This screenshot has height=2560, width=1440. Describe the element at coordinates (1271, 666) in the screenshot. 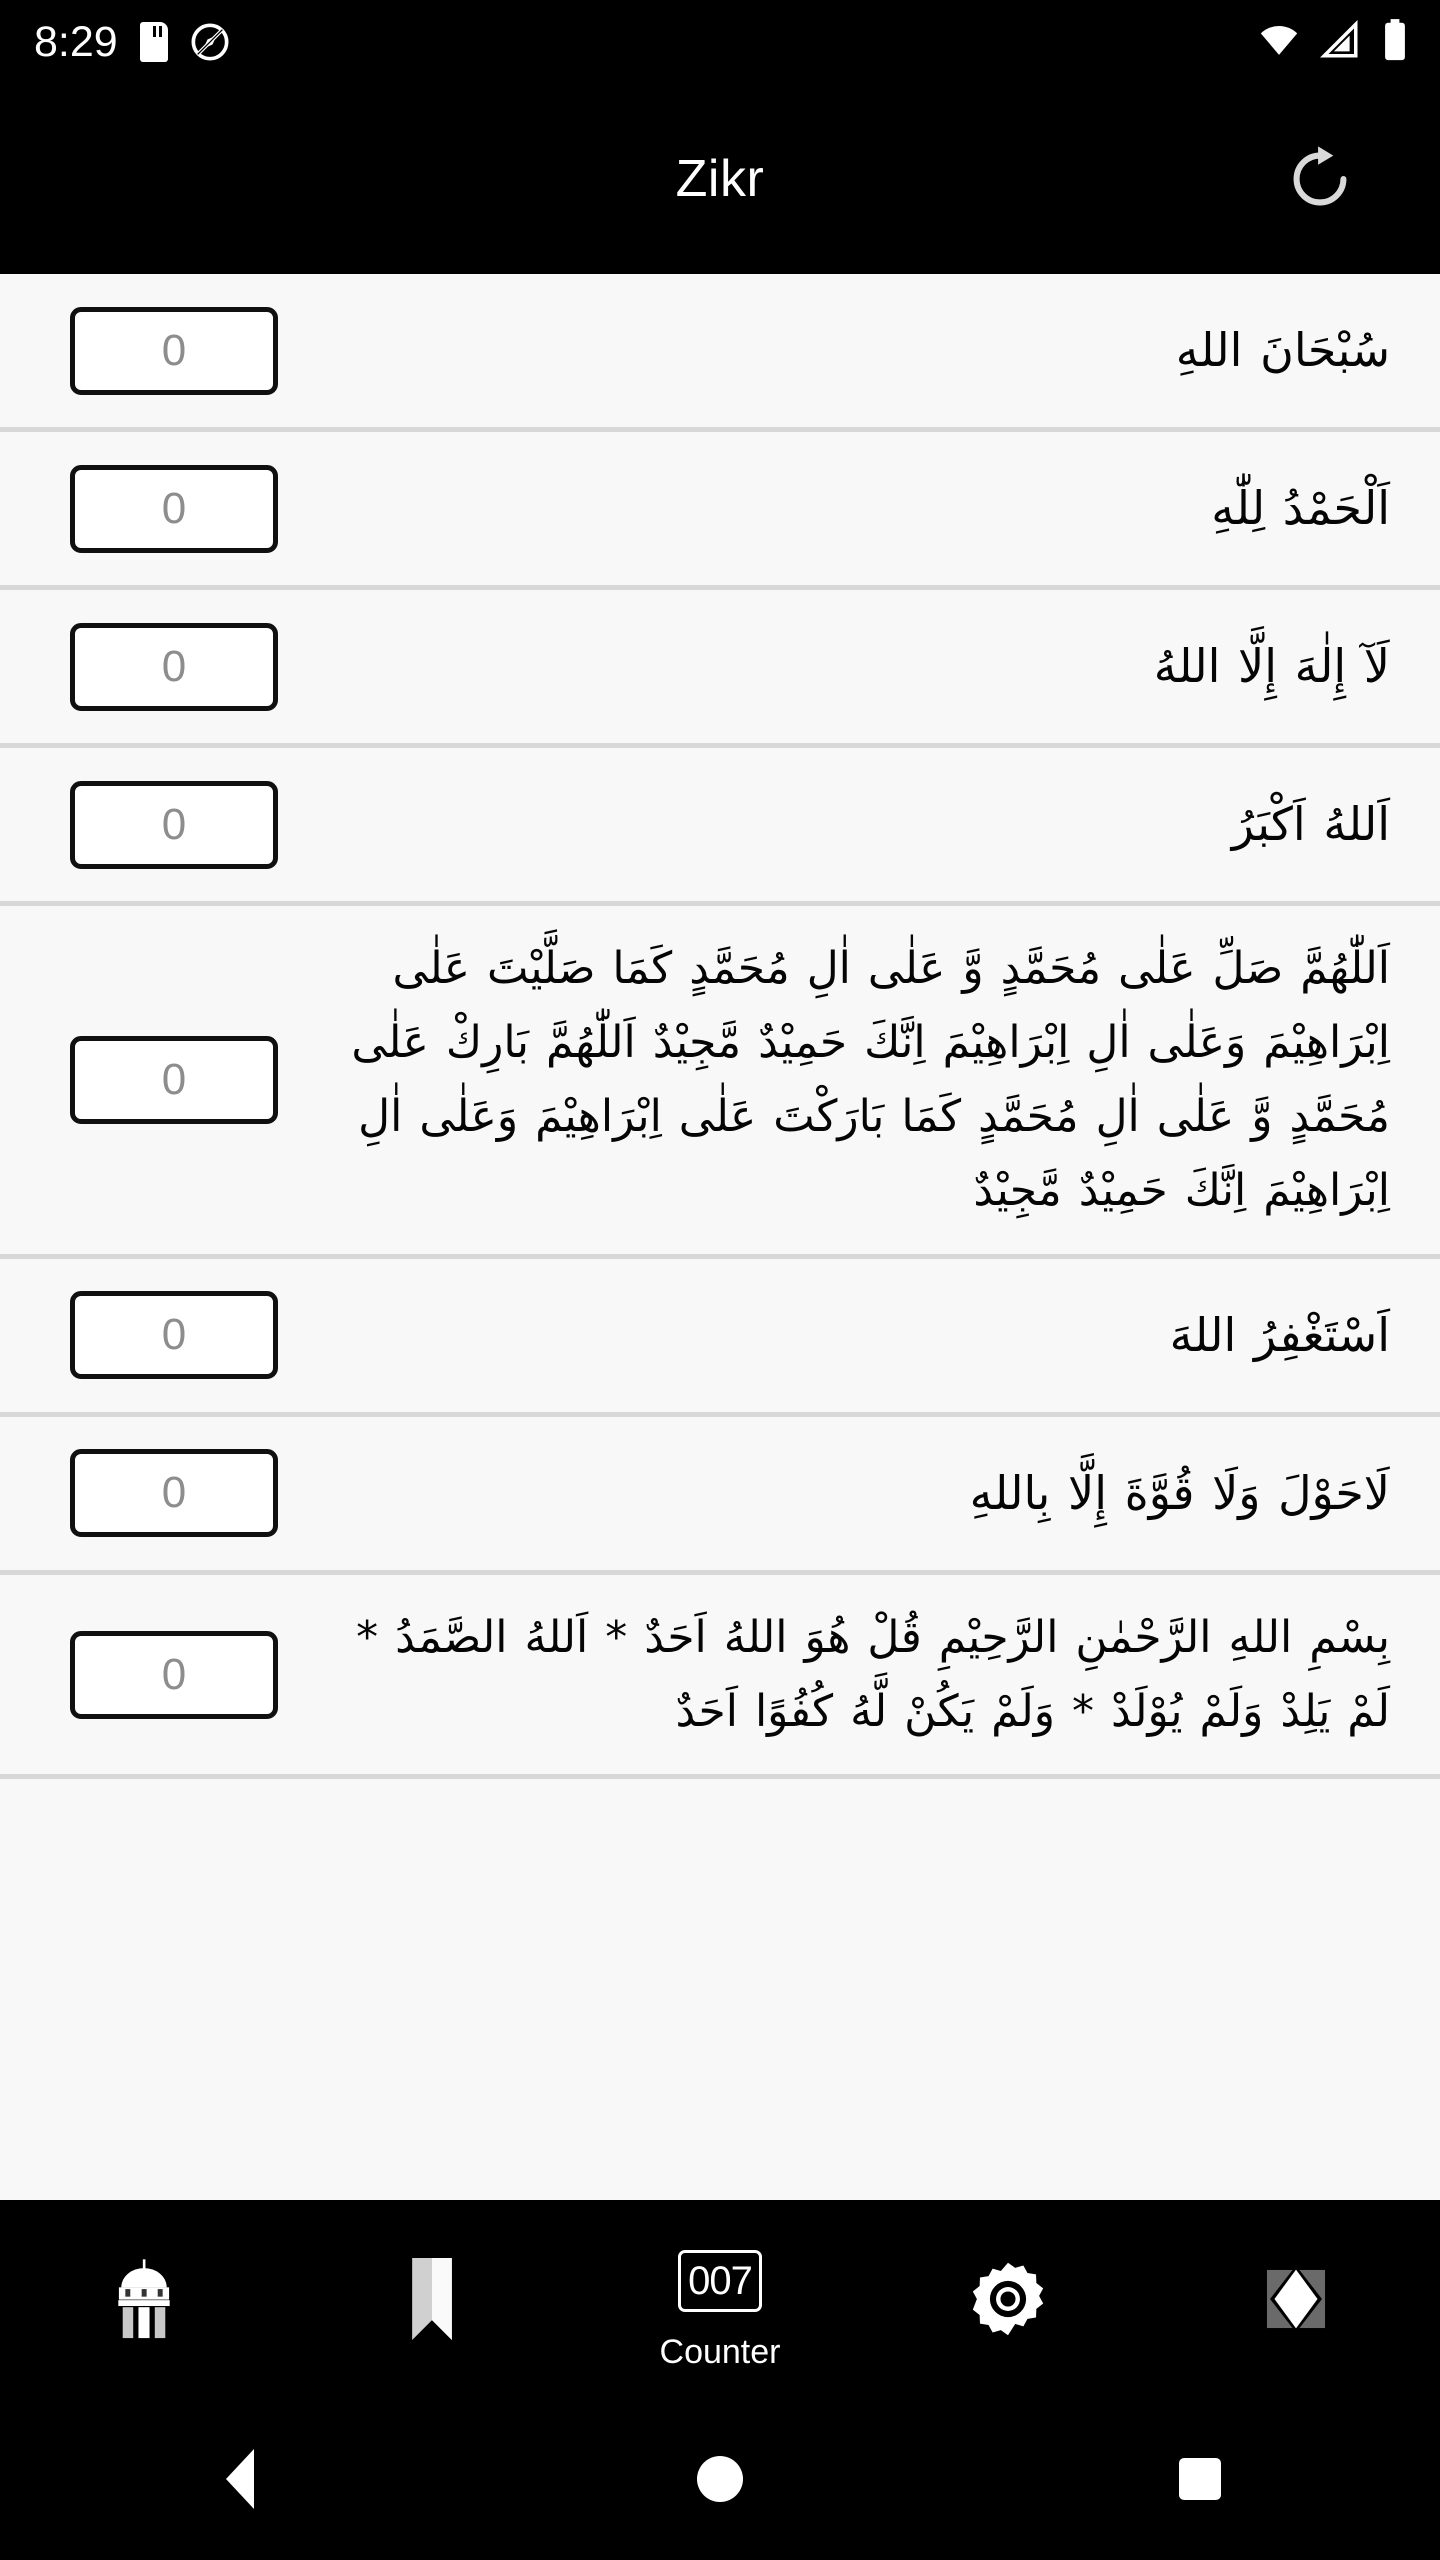

I see `zikr-text: لَآ إِلٰهَ إِلَّا اللهُ` at that location.